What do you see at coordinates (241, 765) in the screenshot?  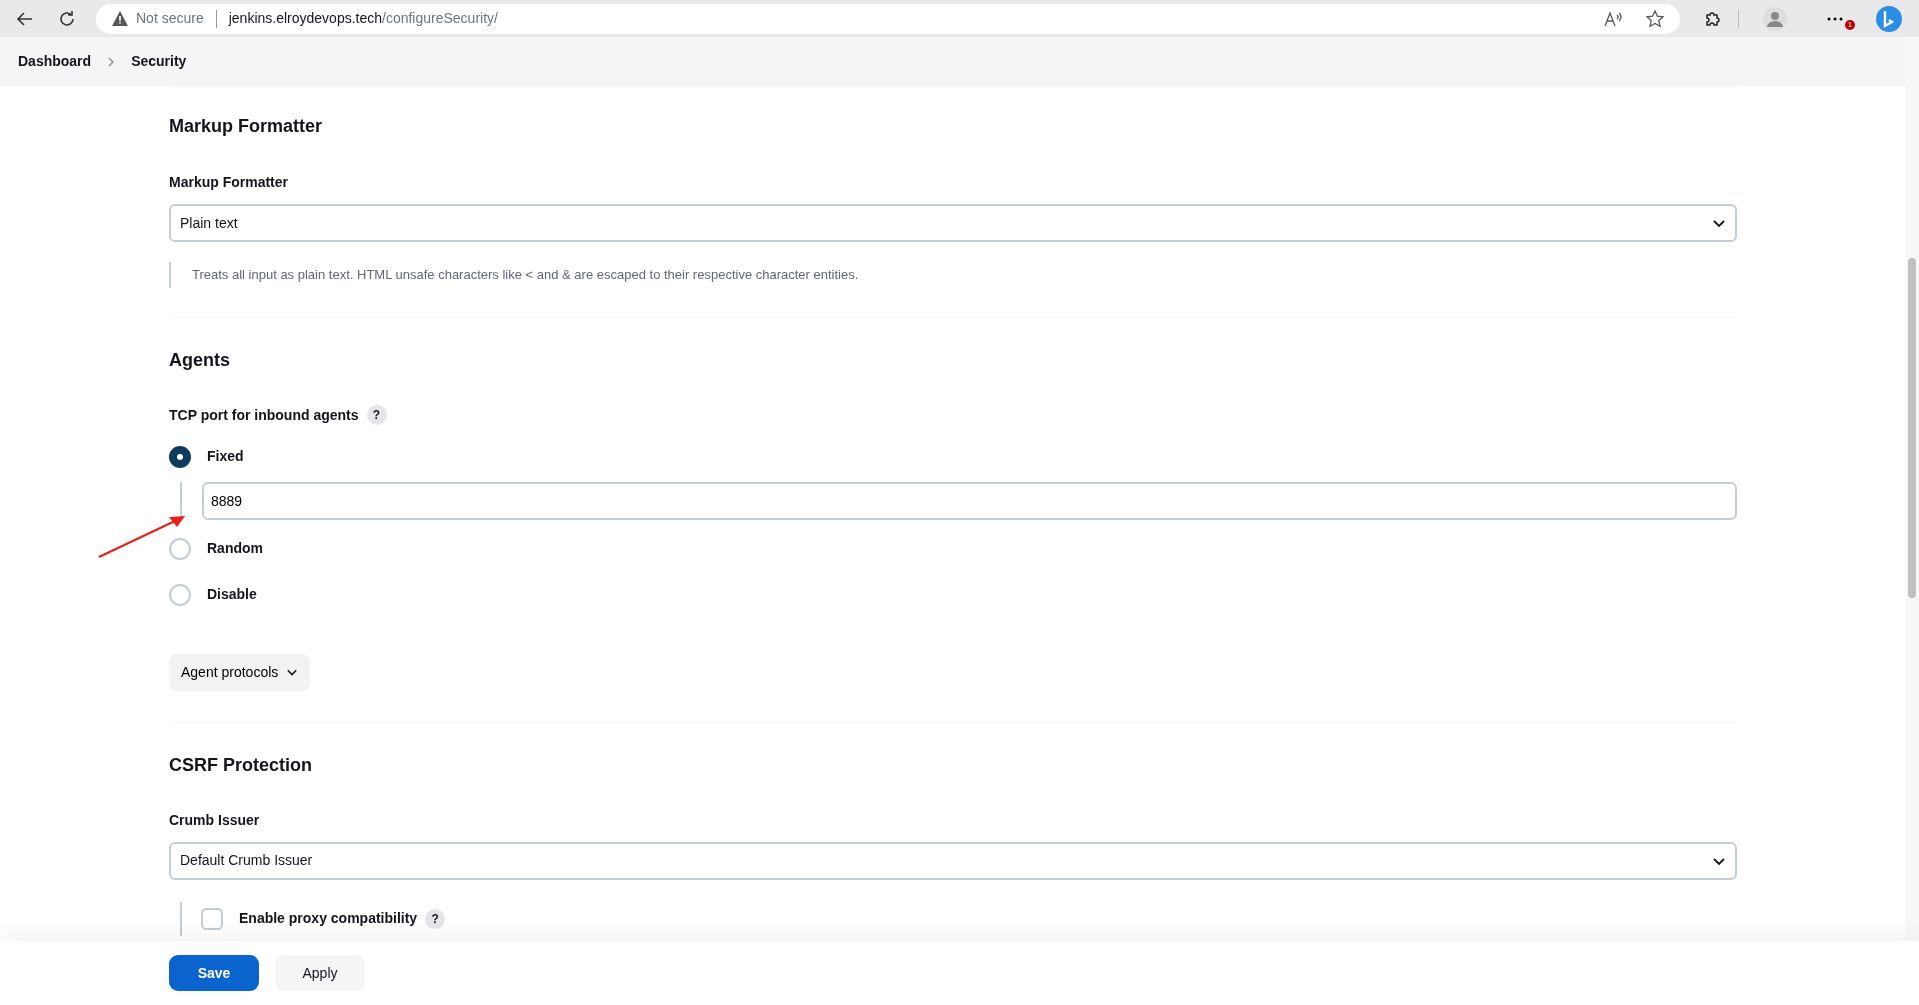 I see `section-heading: CSRF Protection` at bounding box center [241, 765].